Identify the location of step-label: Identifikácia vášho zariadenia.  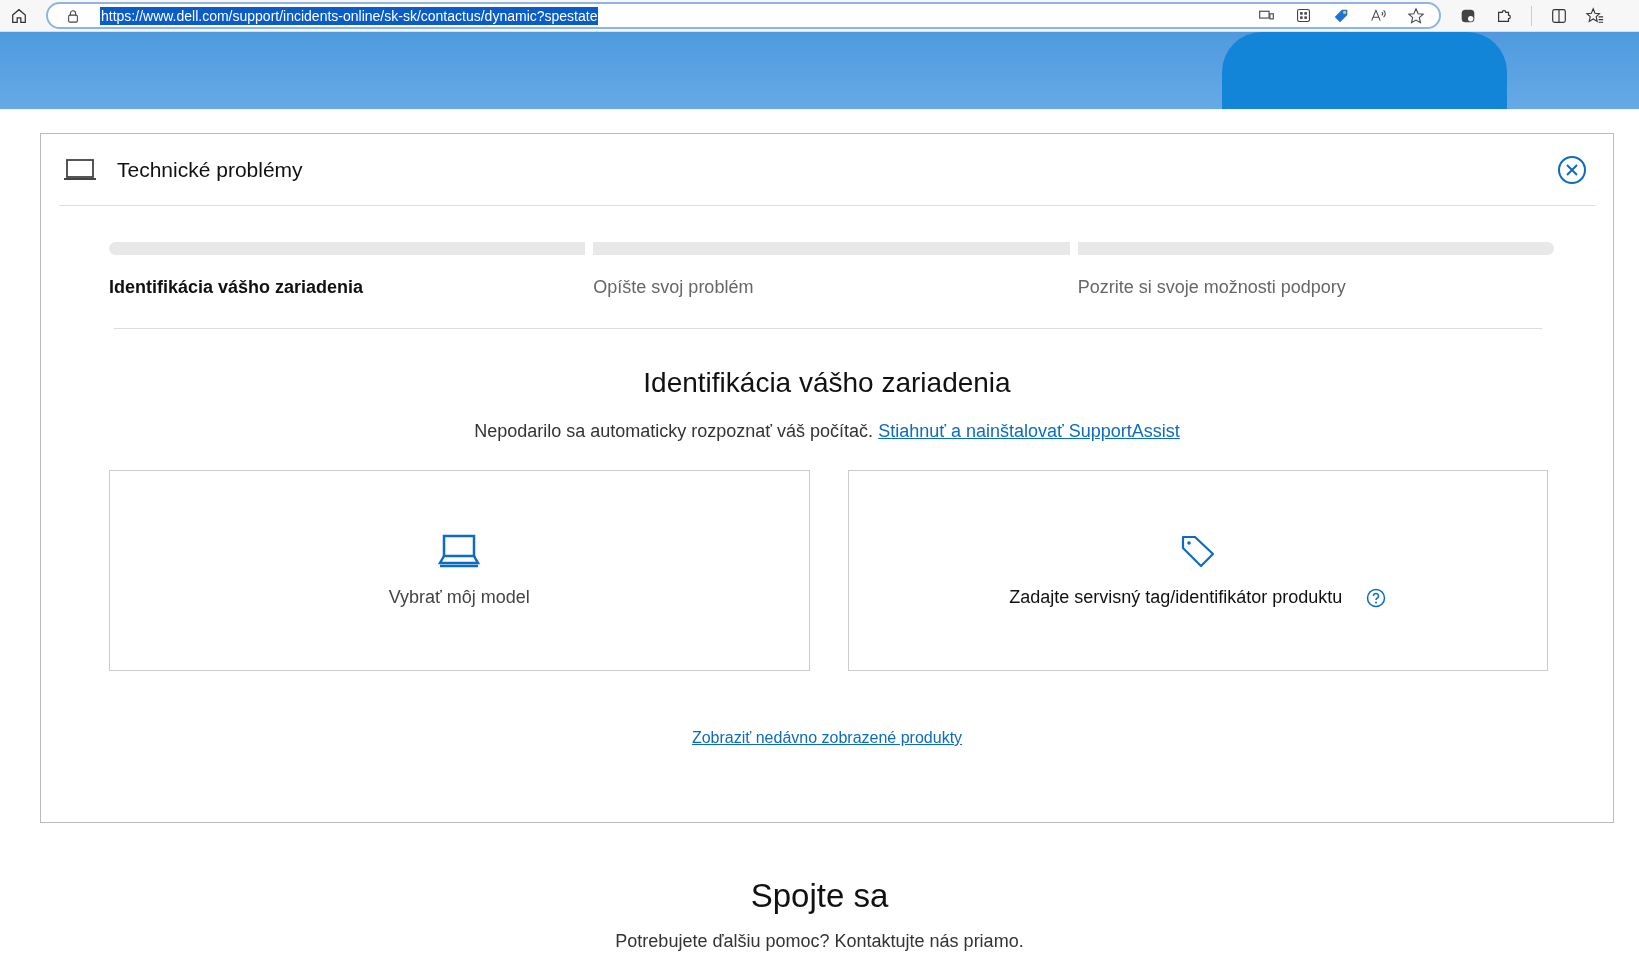
(237, 287).